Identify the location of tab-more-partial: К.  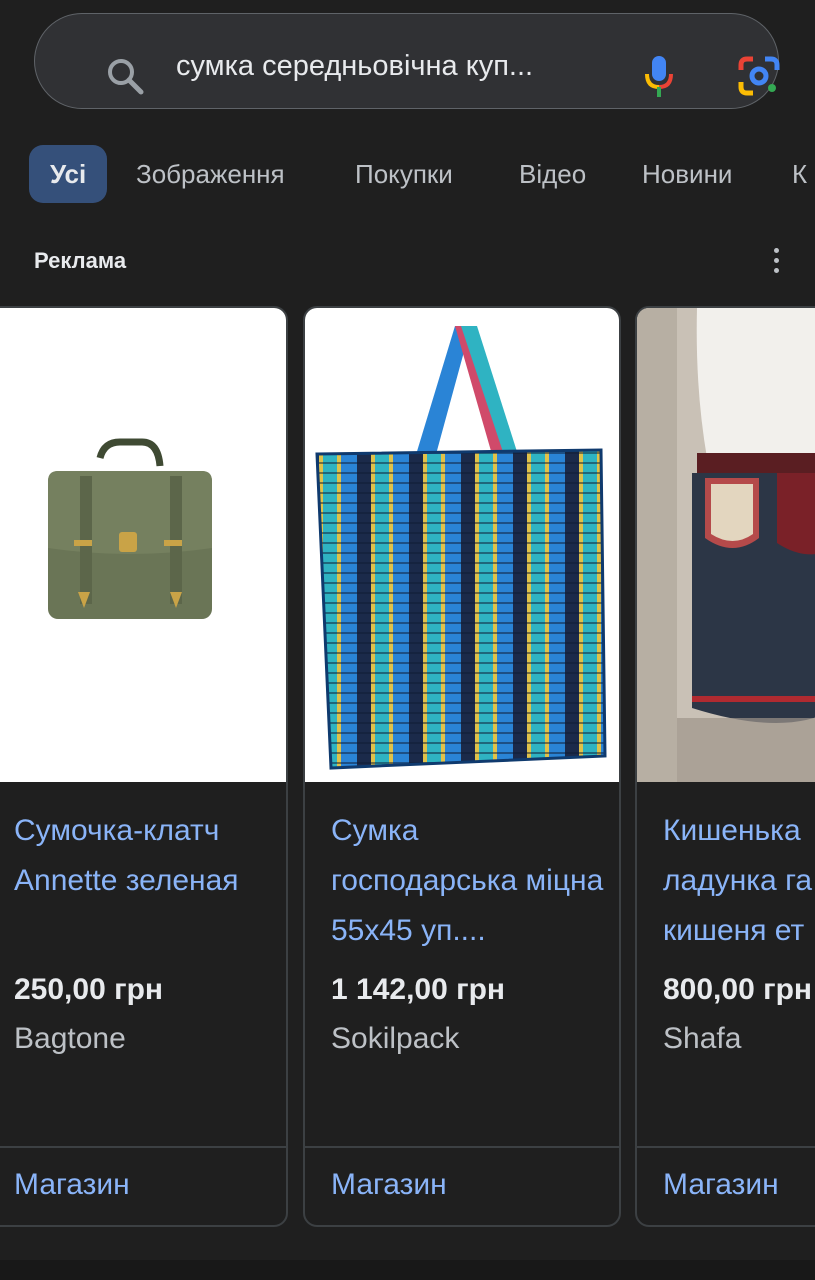
(799, 174).